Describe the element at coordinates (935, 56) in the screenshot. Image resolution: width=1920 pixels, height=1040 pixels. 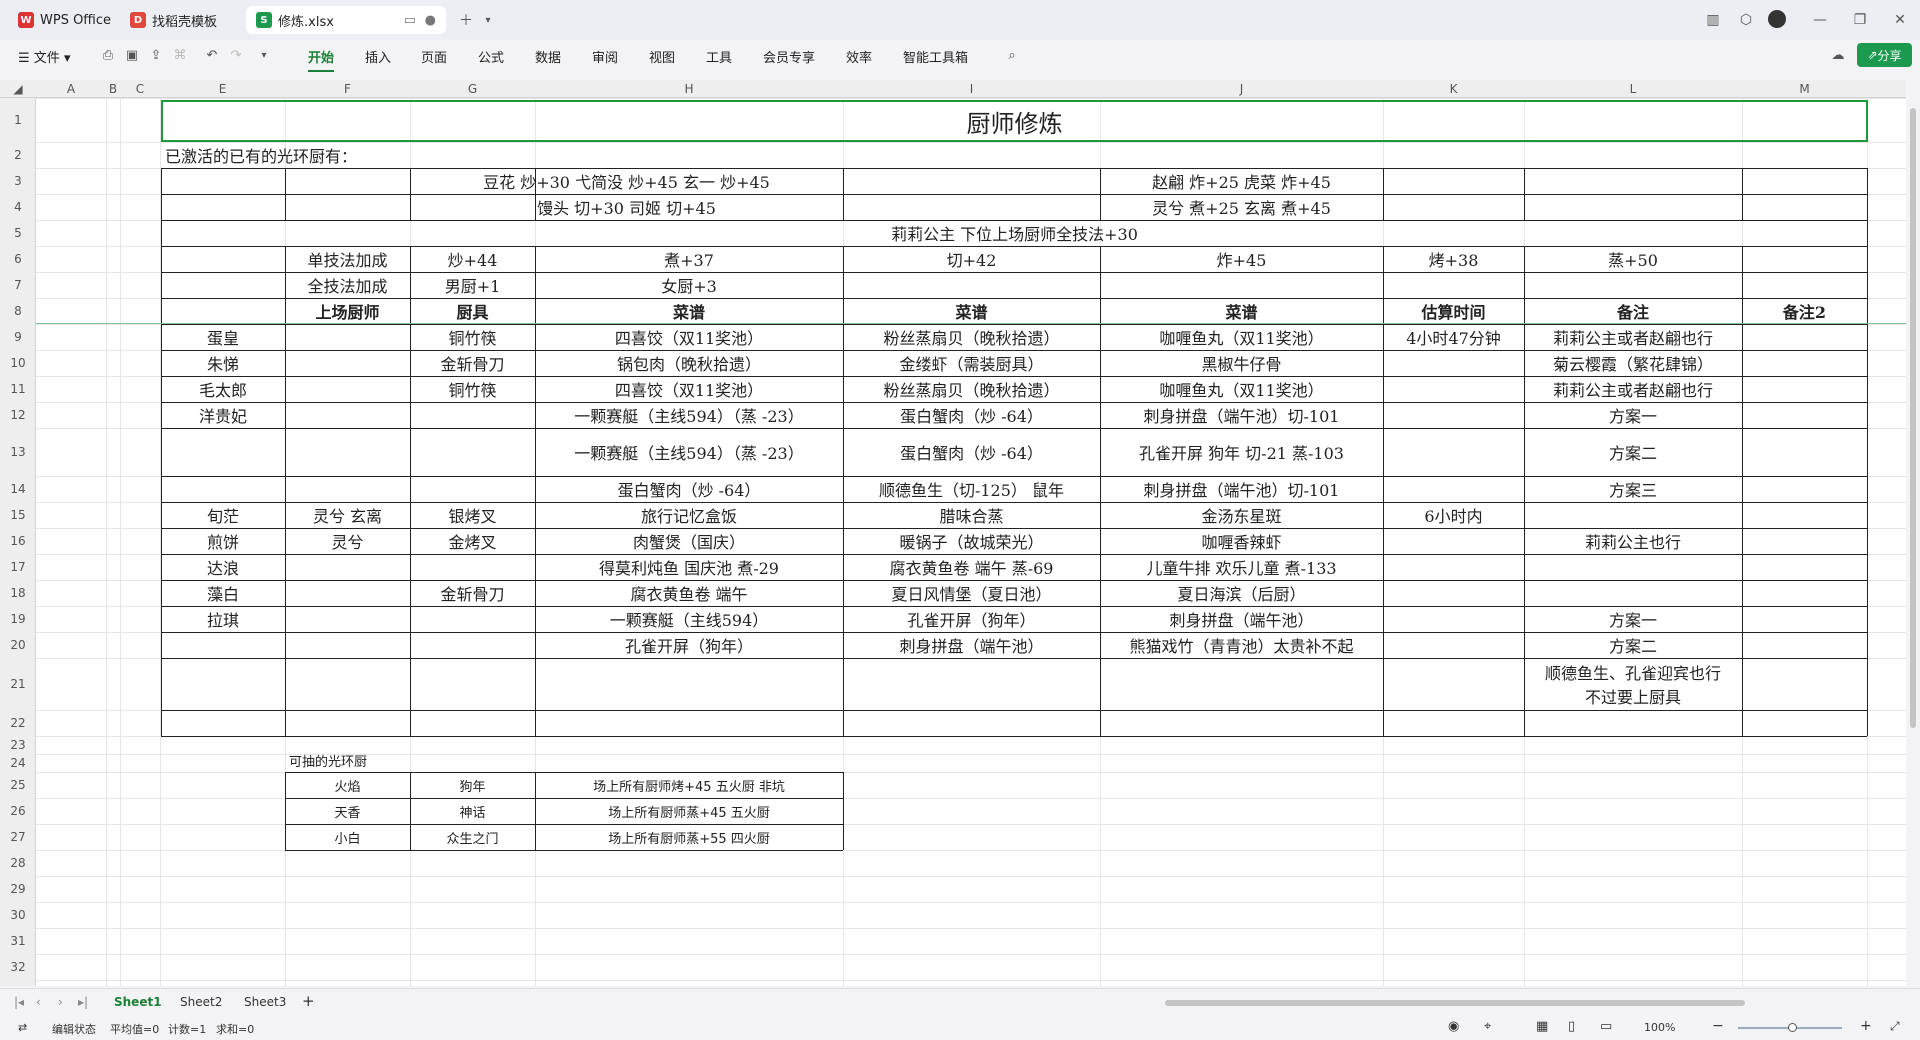
I see `menu-smart-toolbox: 智能工具箱` at that location.